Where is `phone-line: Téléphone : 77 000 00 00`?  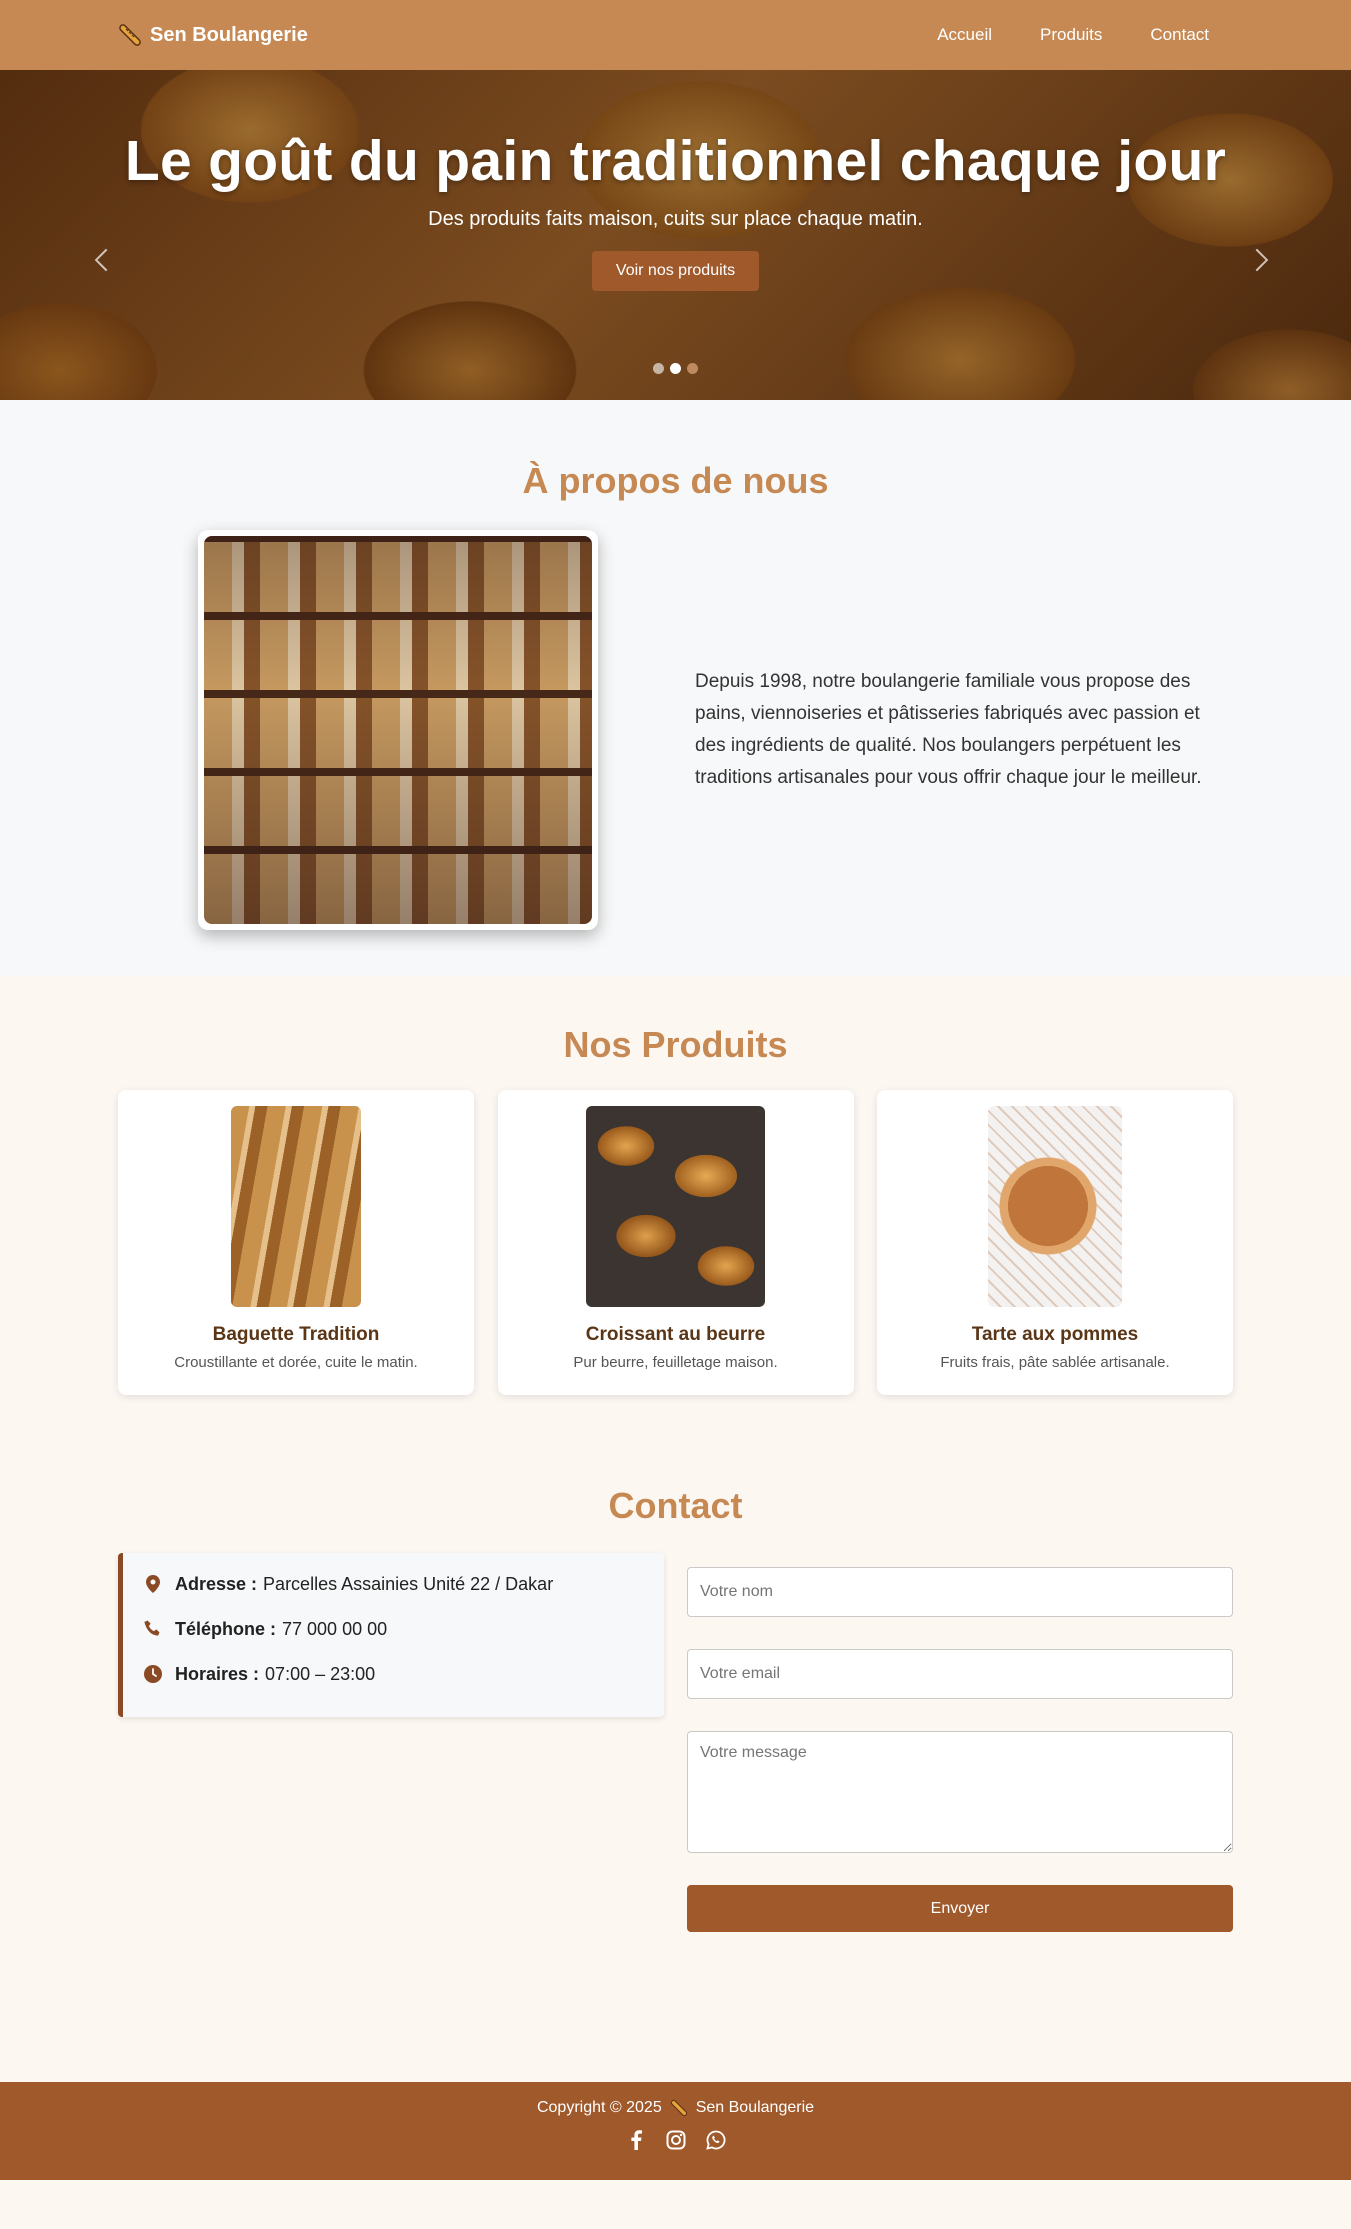
phone-line: Téléphone : 77 000 00 00 is located at coordinates (403, 1629).